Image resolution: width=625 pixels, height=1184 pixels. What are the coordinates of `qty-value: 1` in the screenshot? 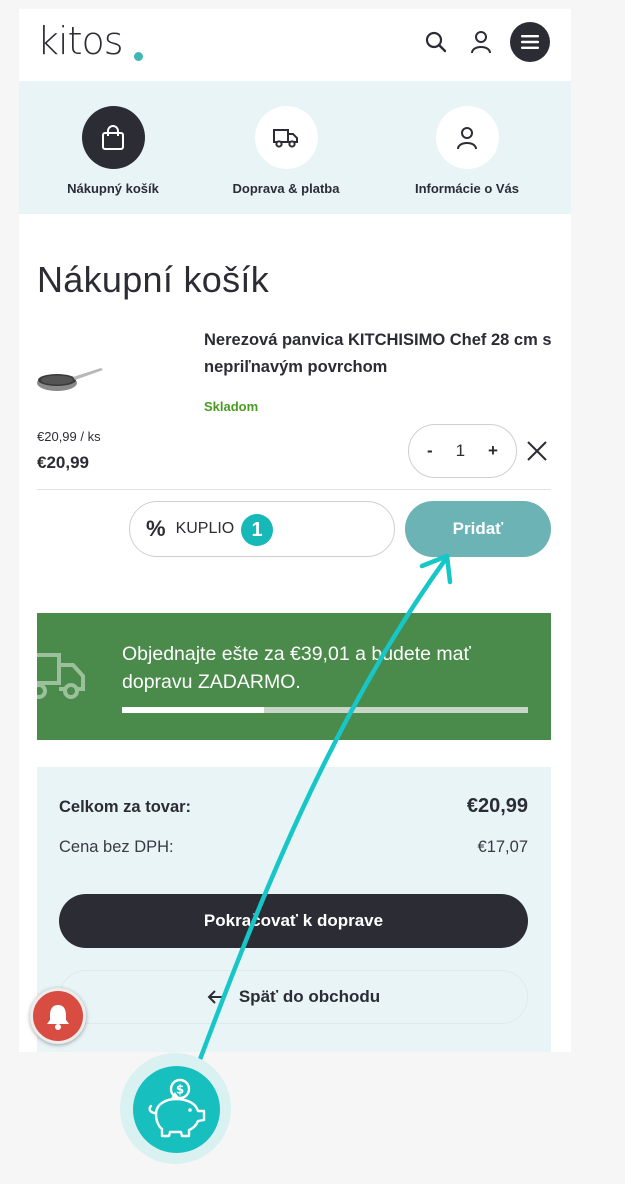 It's located at (460, 451).